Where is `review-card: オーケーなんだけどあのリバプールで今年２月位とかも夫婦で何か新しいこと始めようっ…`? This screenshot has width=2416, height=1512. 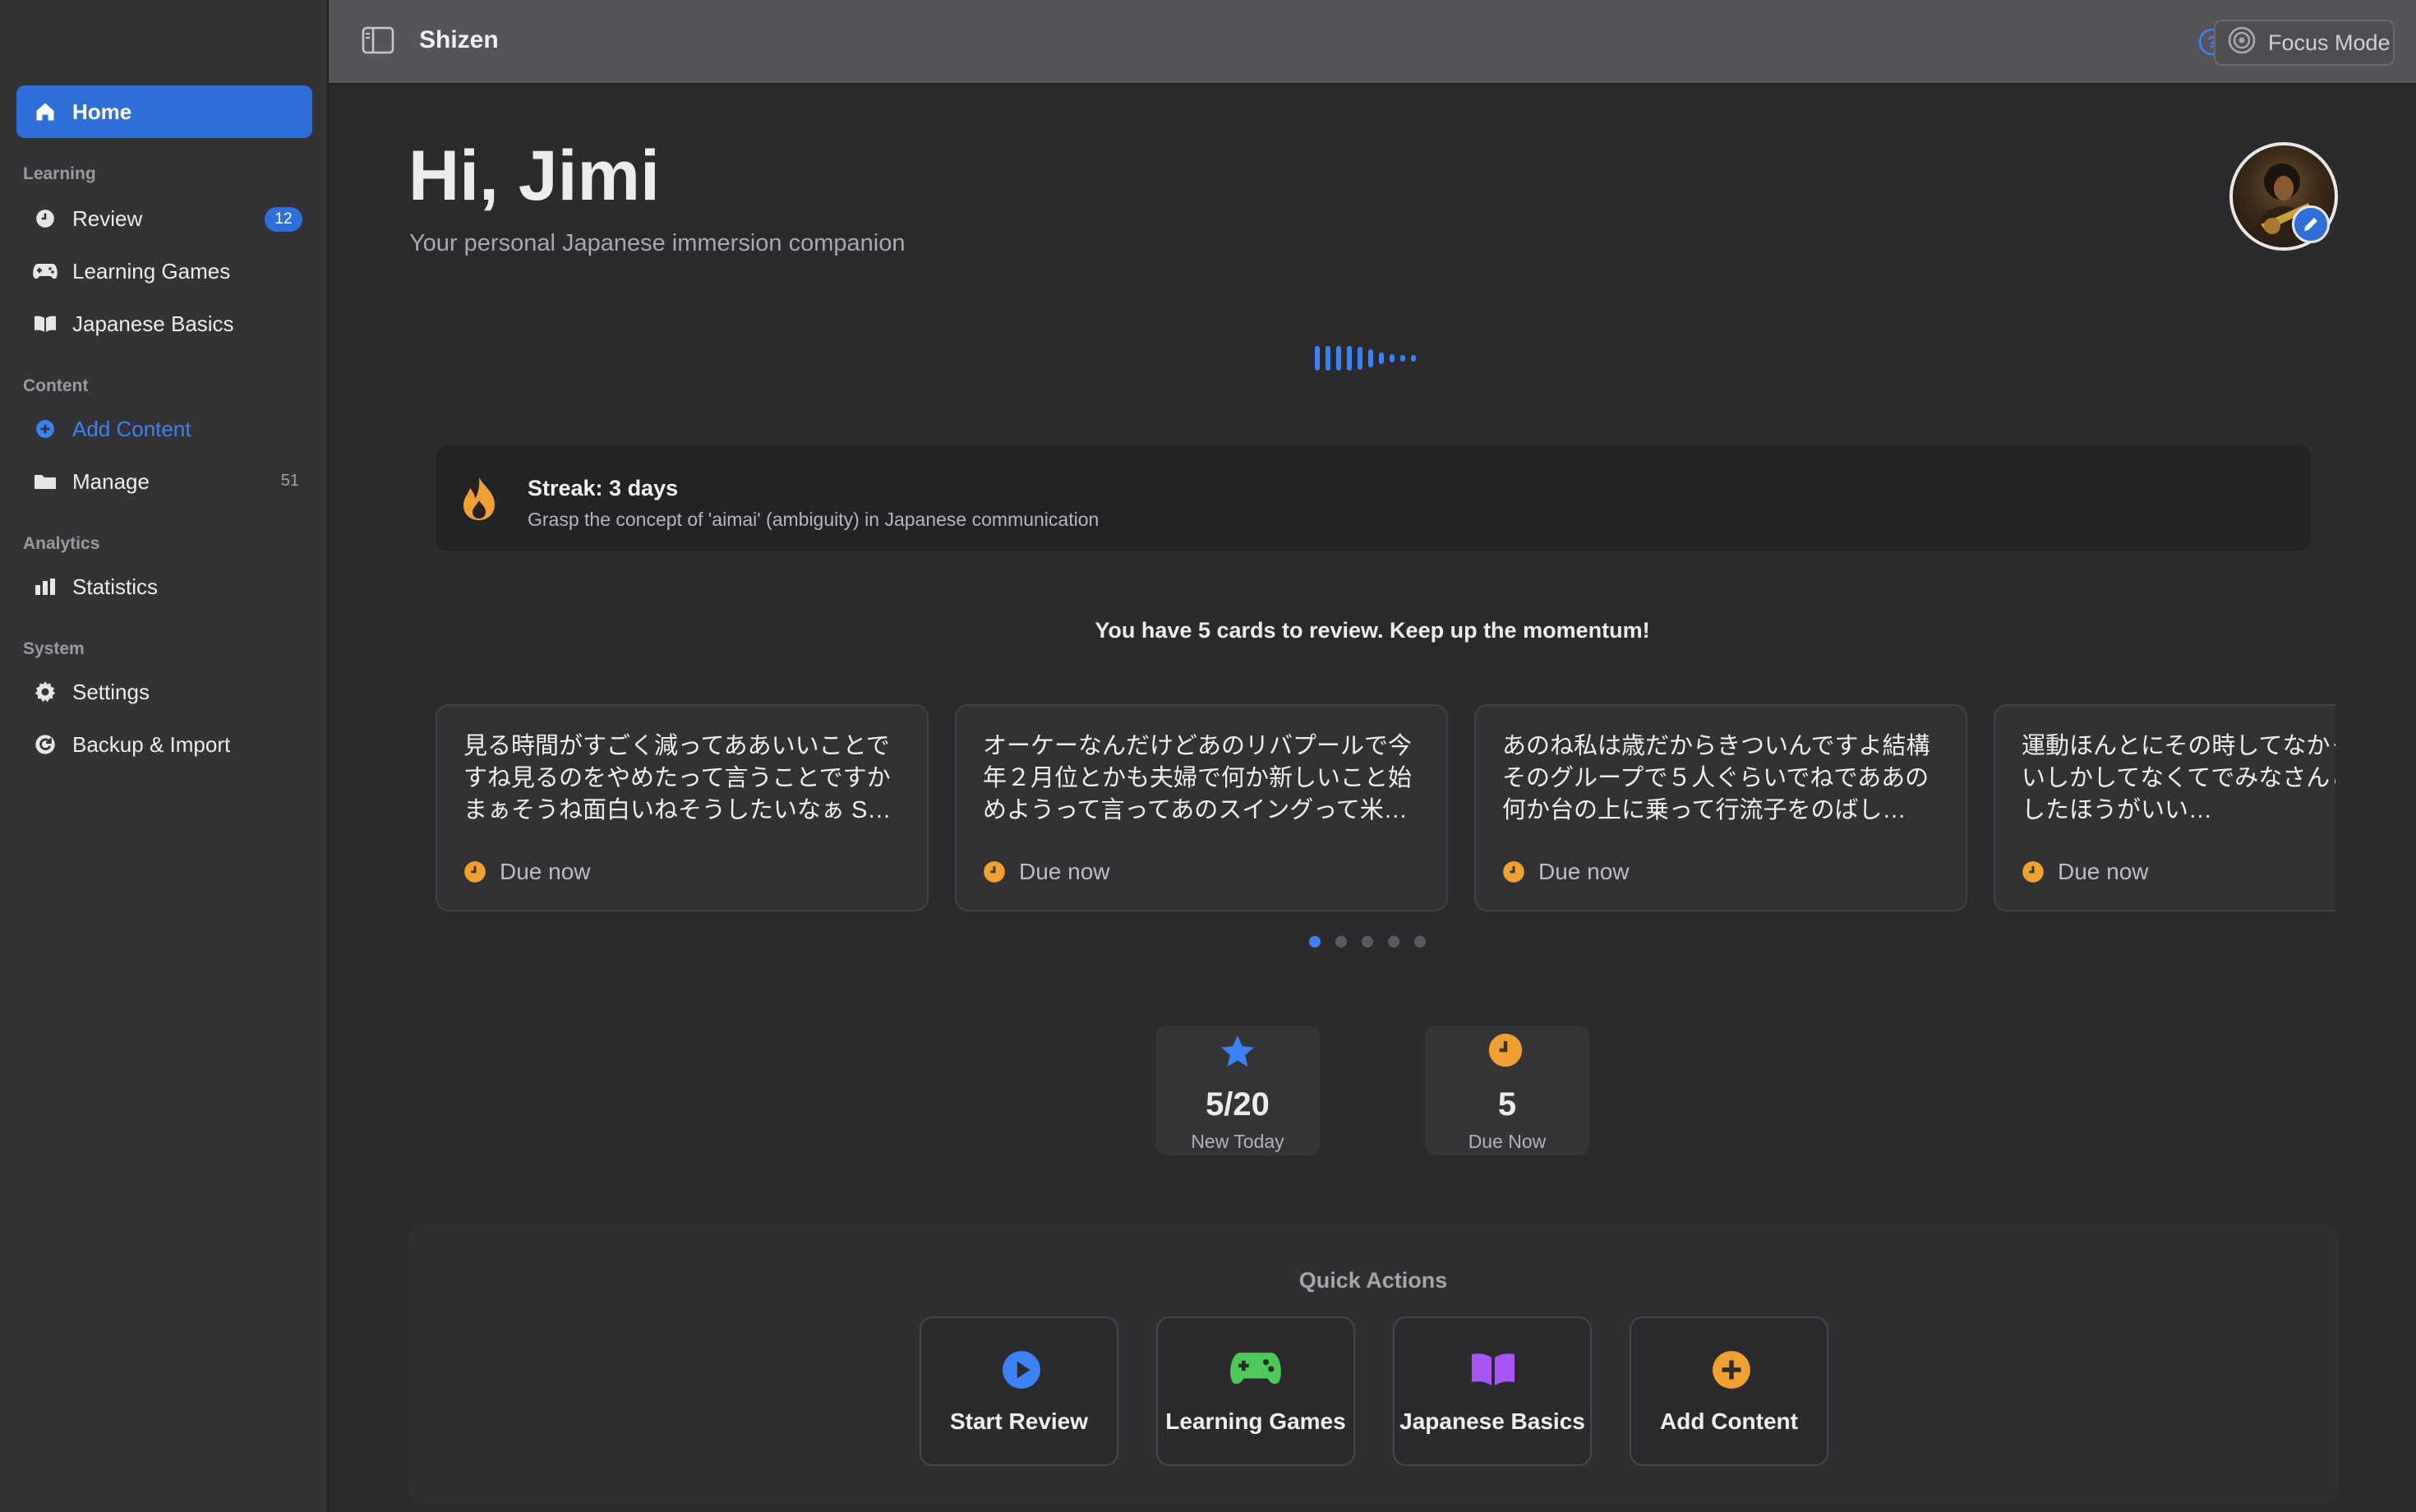
review-card: オーケーなんだけどあのリバプールで今年２月位とかも夫婦で何か新しいこと始めようっ… is located at coordinates (1202, 807).